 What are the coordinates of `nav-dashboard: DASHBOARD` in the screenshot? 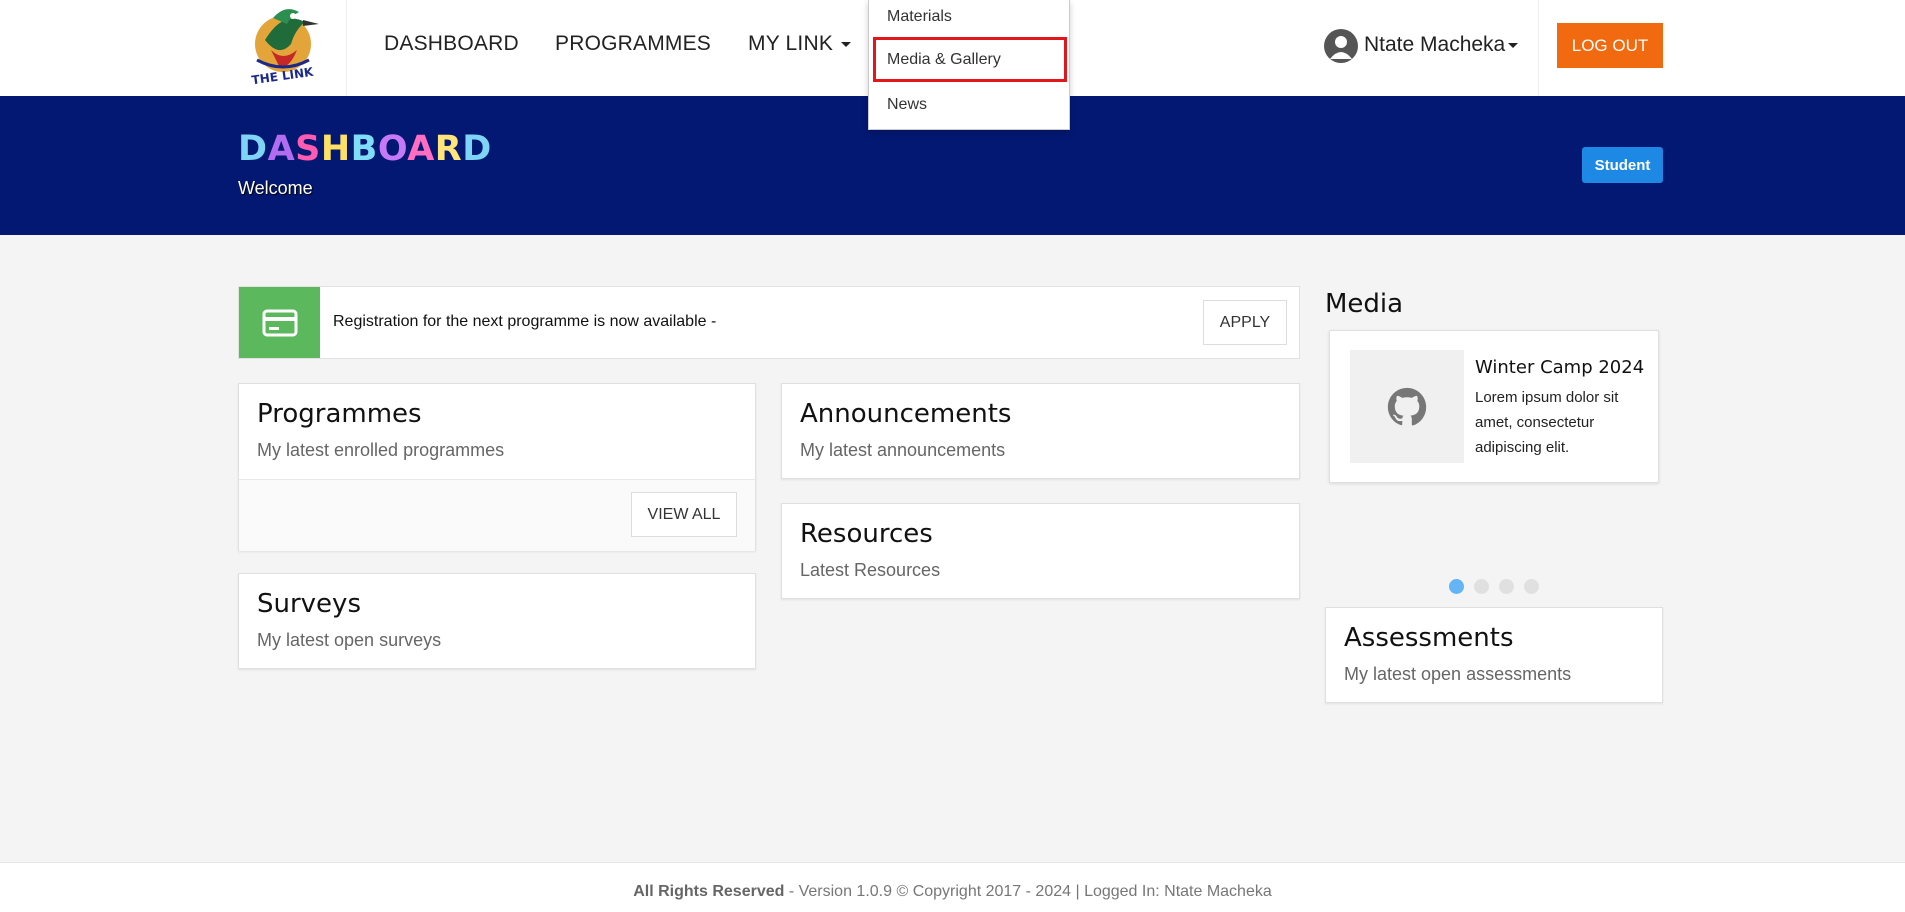 It's located at (451, 44).